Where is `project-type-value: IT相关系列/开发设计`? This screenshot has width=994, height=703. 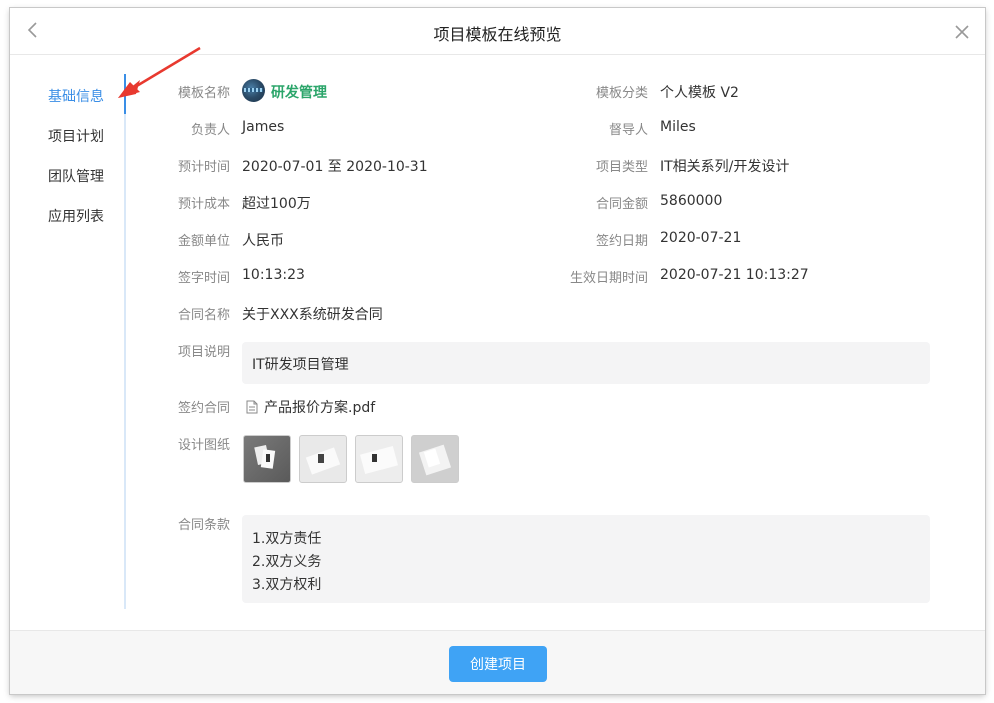 project-type-value: IT相关系列/开发设计 is located at coordinates (725, 167).